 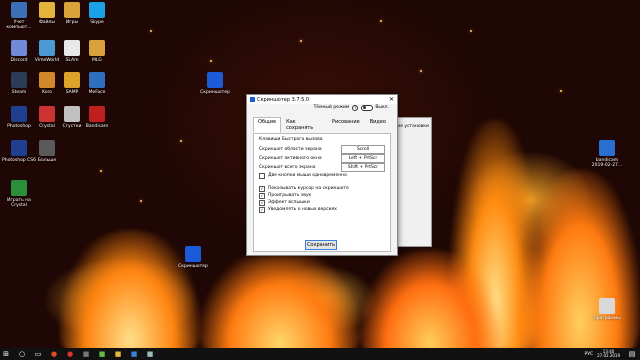 What do you see at coordinates (97, 60) in the screenshot?
I see `desktop-icon-label: MLG` at bounding box center [97, 60].